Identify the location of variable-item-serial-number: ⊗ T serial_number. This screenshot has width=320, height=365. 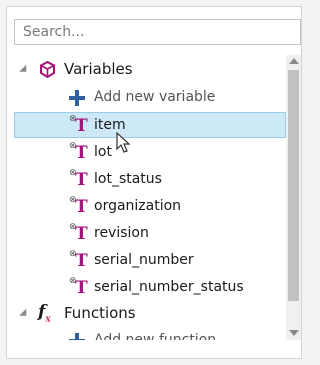
(150, 260).